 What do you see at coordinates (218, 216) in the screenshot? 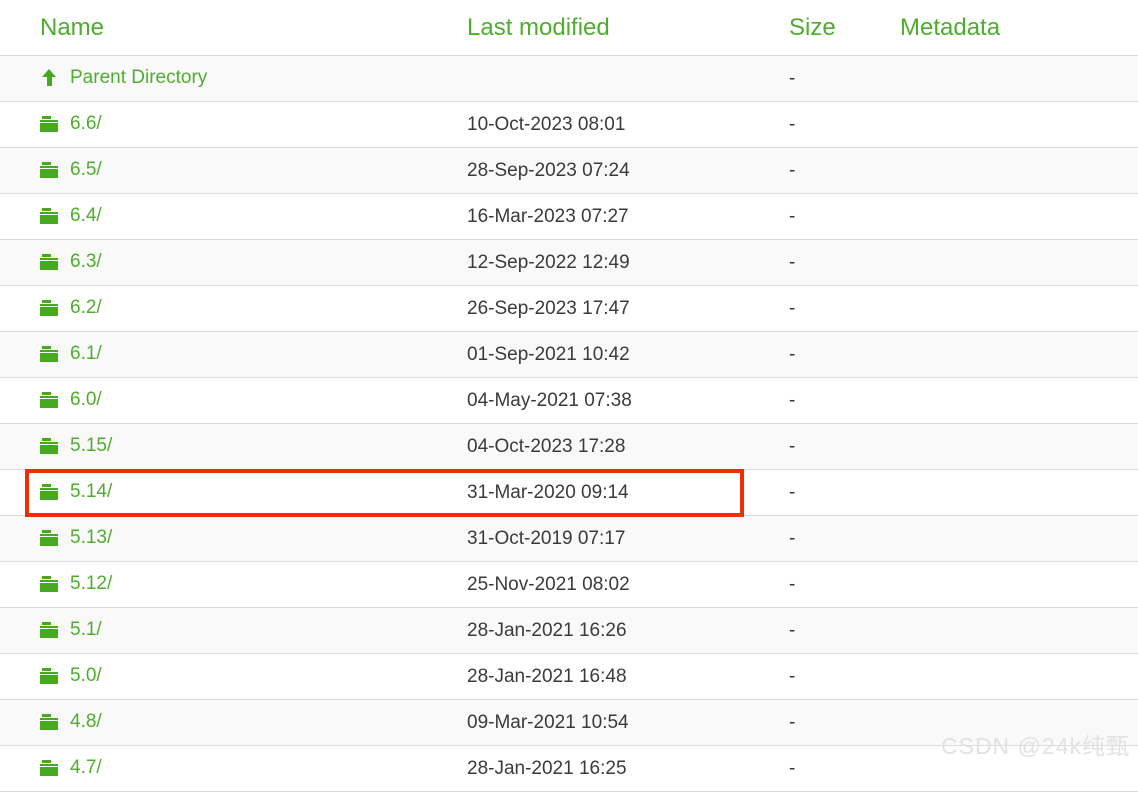
I see `cell-name: 6.4/` at bounding box center [218, 216].